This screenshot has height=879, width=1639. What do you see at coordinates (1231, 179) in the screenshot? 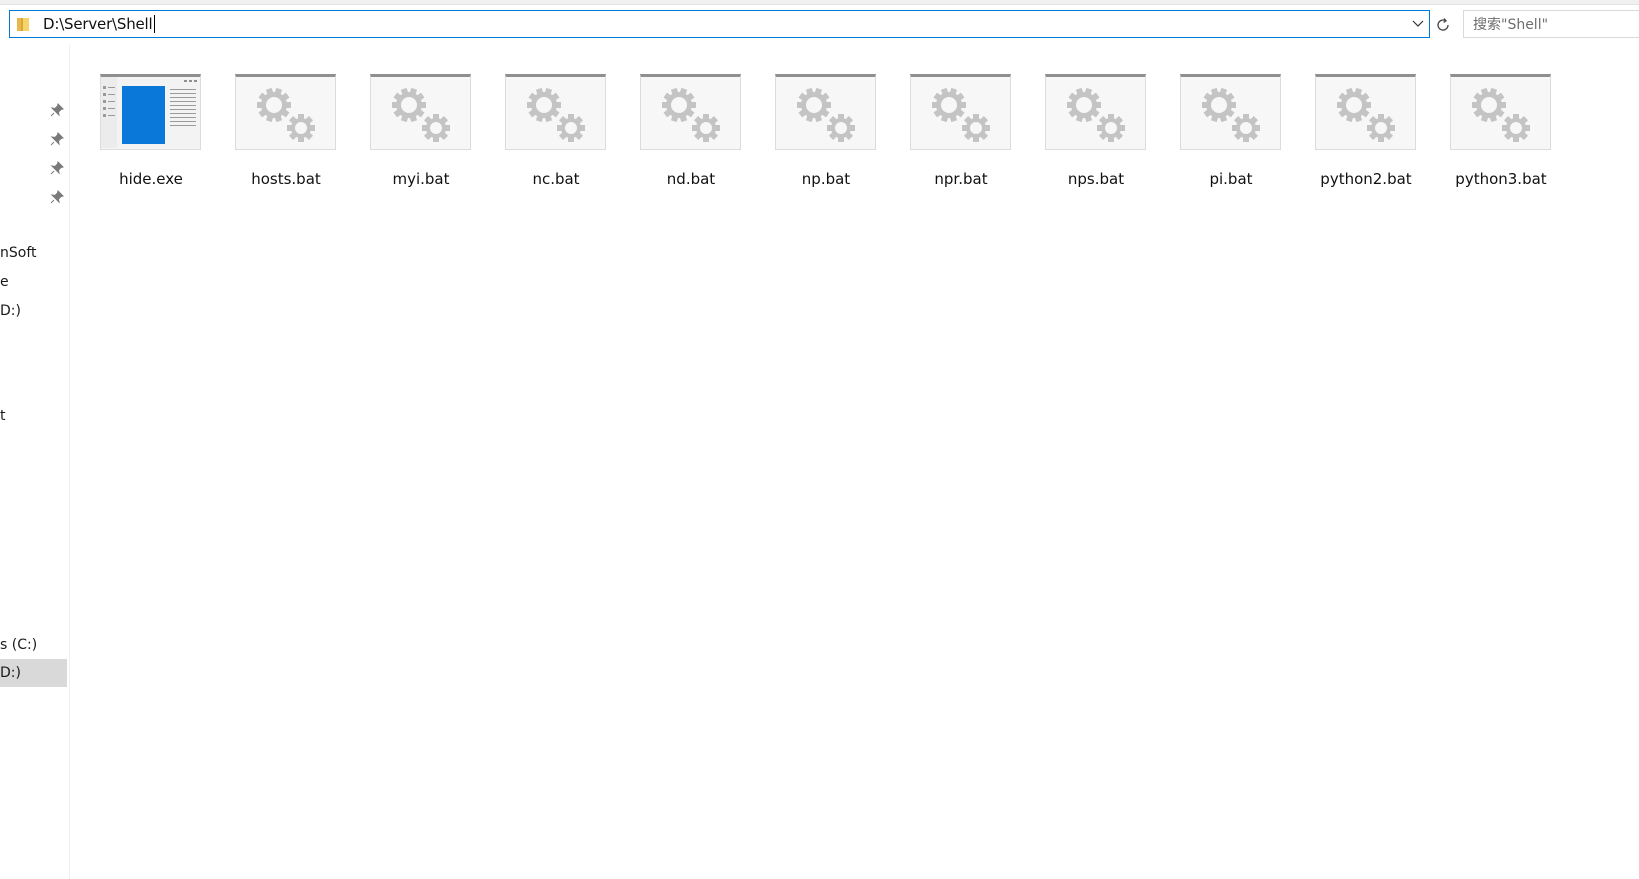
I see `file-name: pi.bat` at bounding box center [1231, 179].